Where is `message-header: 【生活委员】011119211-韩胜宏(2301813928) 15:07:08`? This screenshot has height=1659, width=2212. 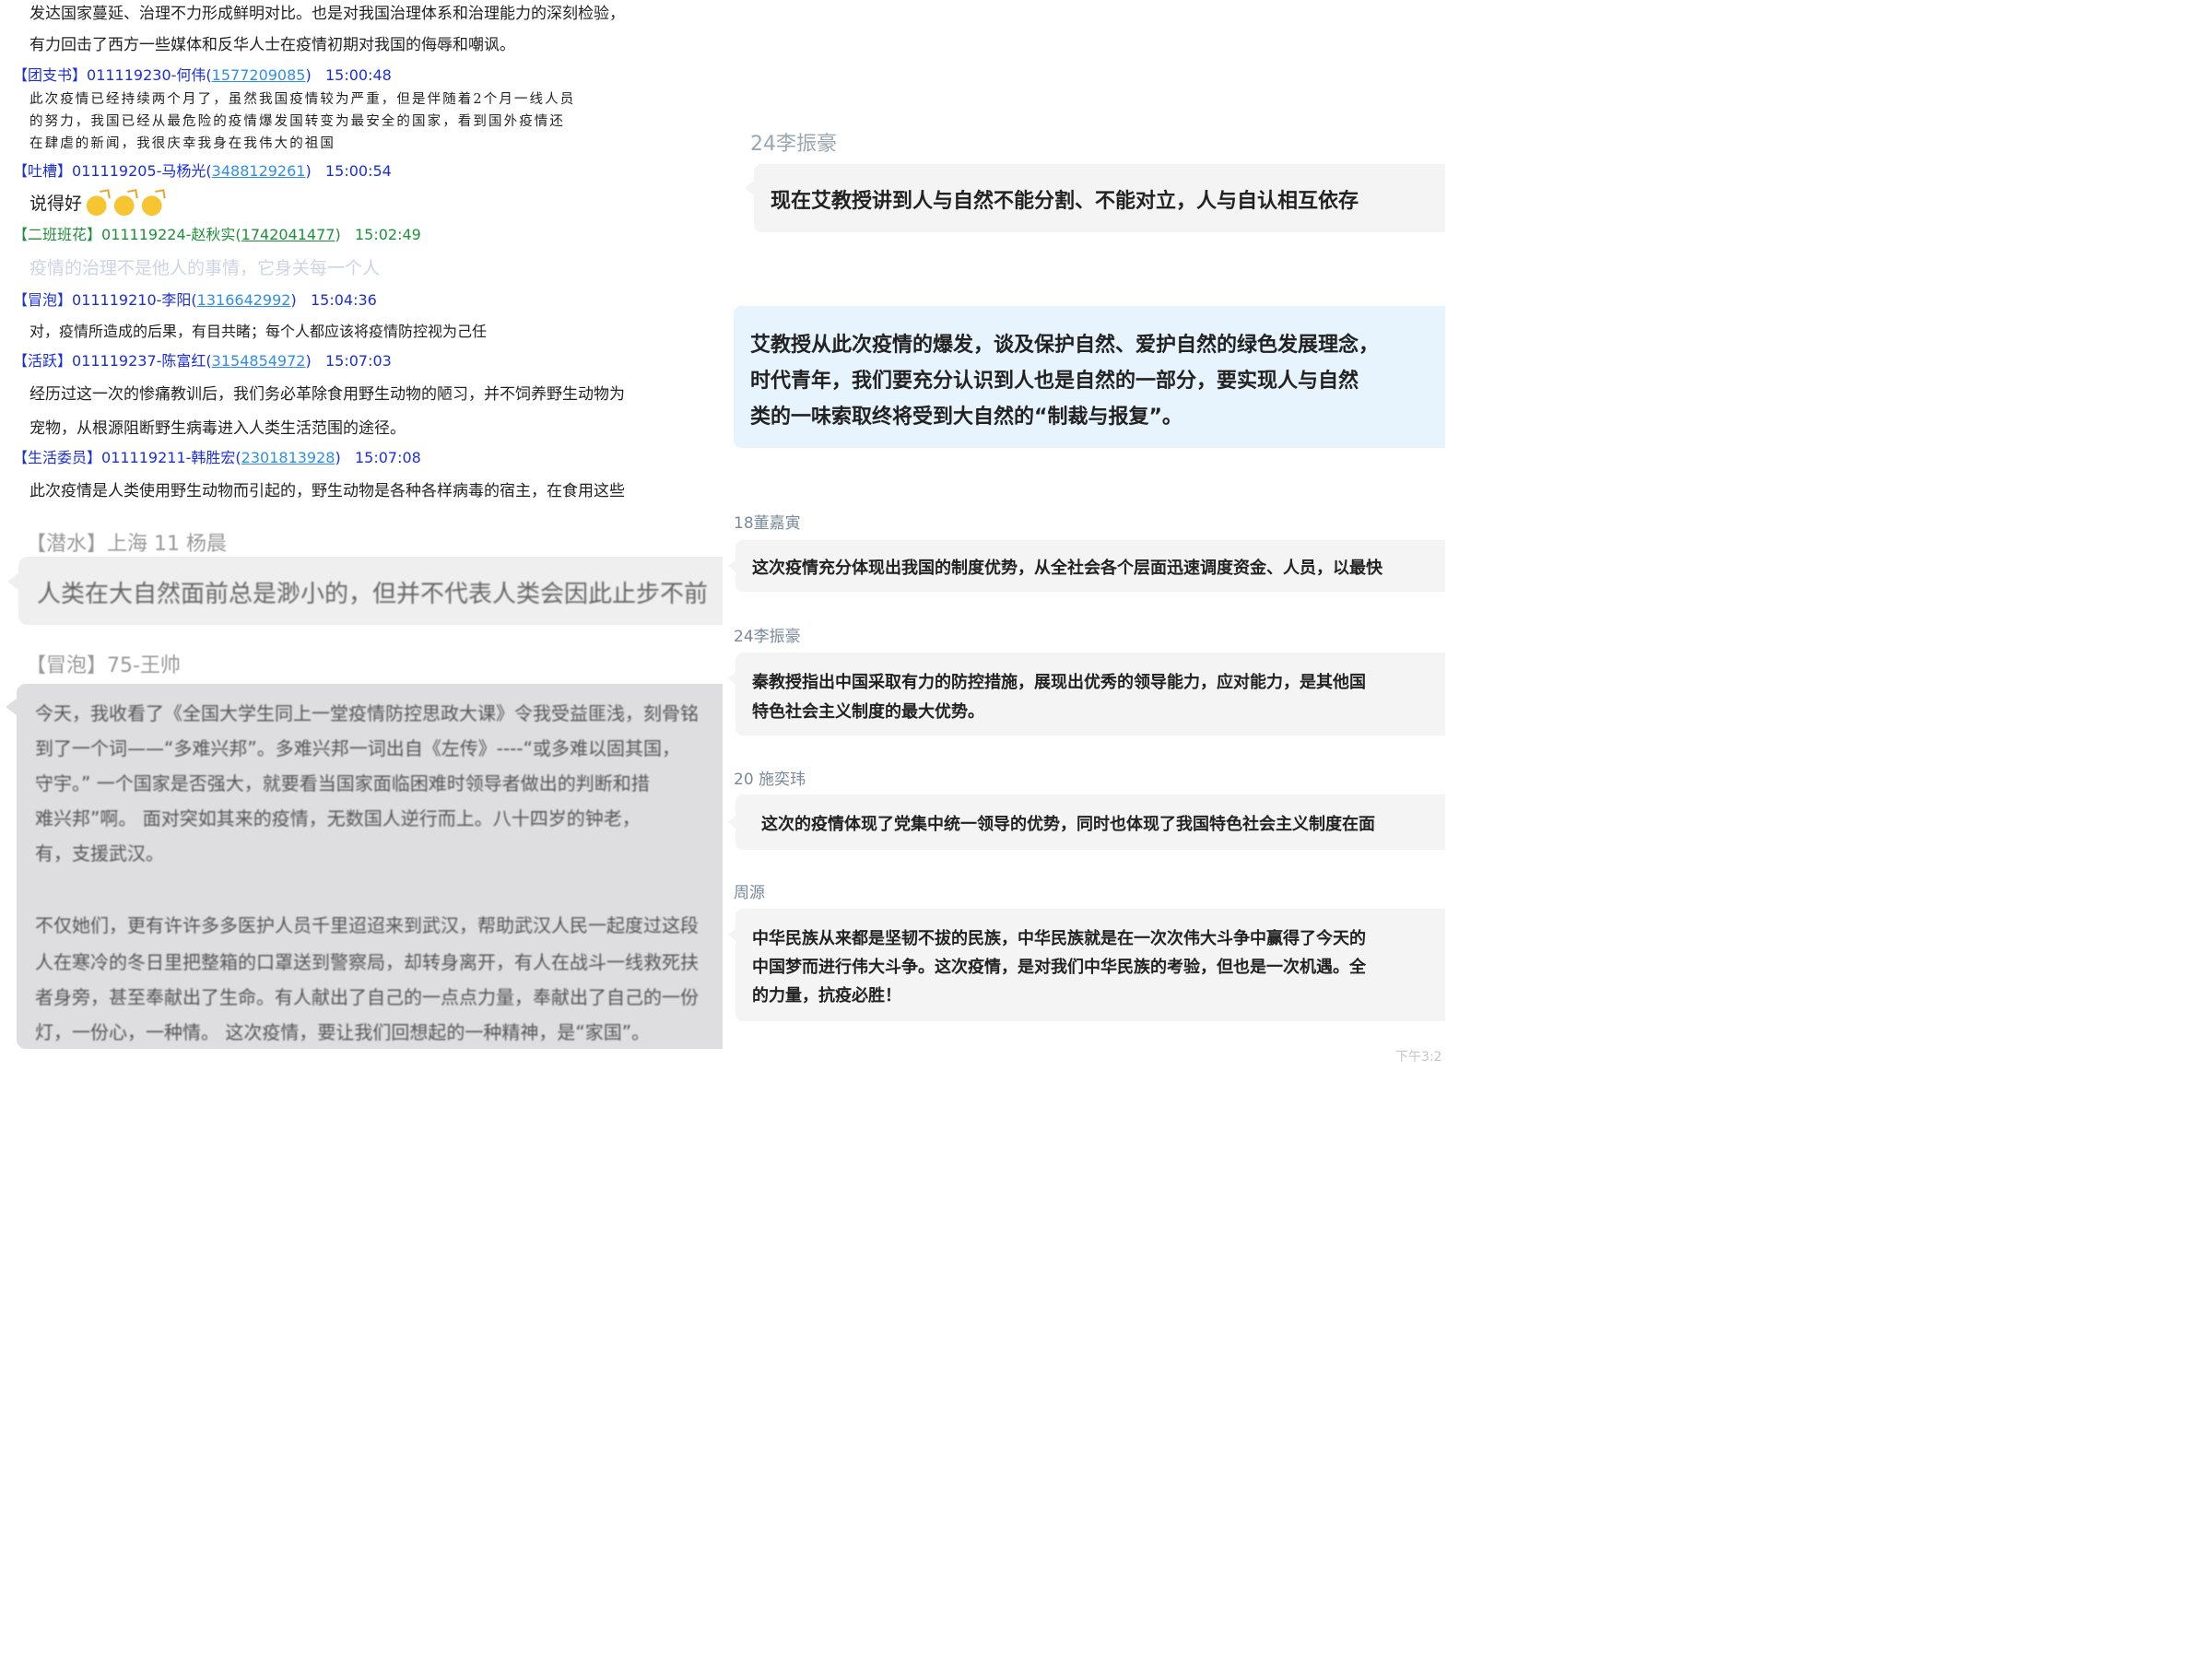 message-header: 【生活委员】011119211-韩胜宏(2301813928) 15:07:08 is located at coordinates (217, 457).